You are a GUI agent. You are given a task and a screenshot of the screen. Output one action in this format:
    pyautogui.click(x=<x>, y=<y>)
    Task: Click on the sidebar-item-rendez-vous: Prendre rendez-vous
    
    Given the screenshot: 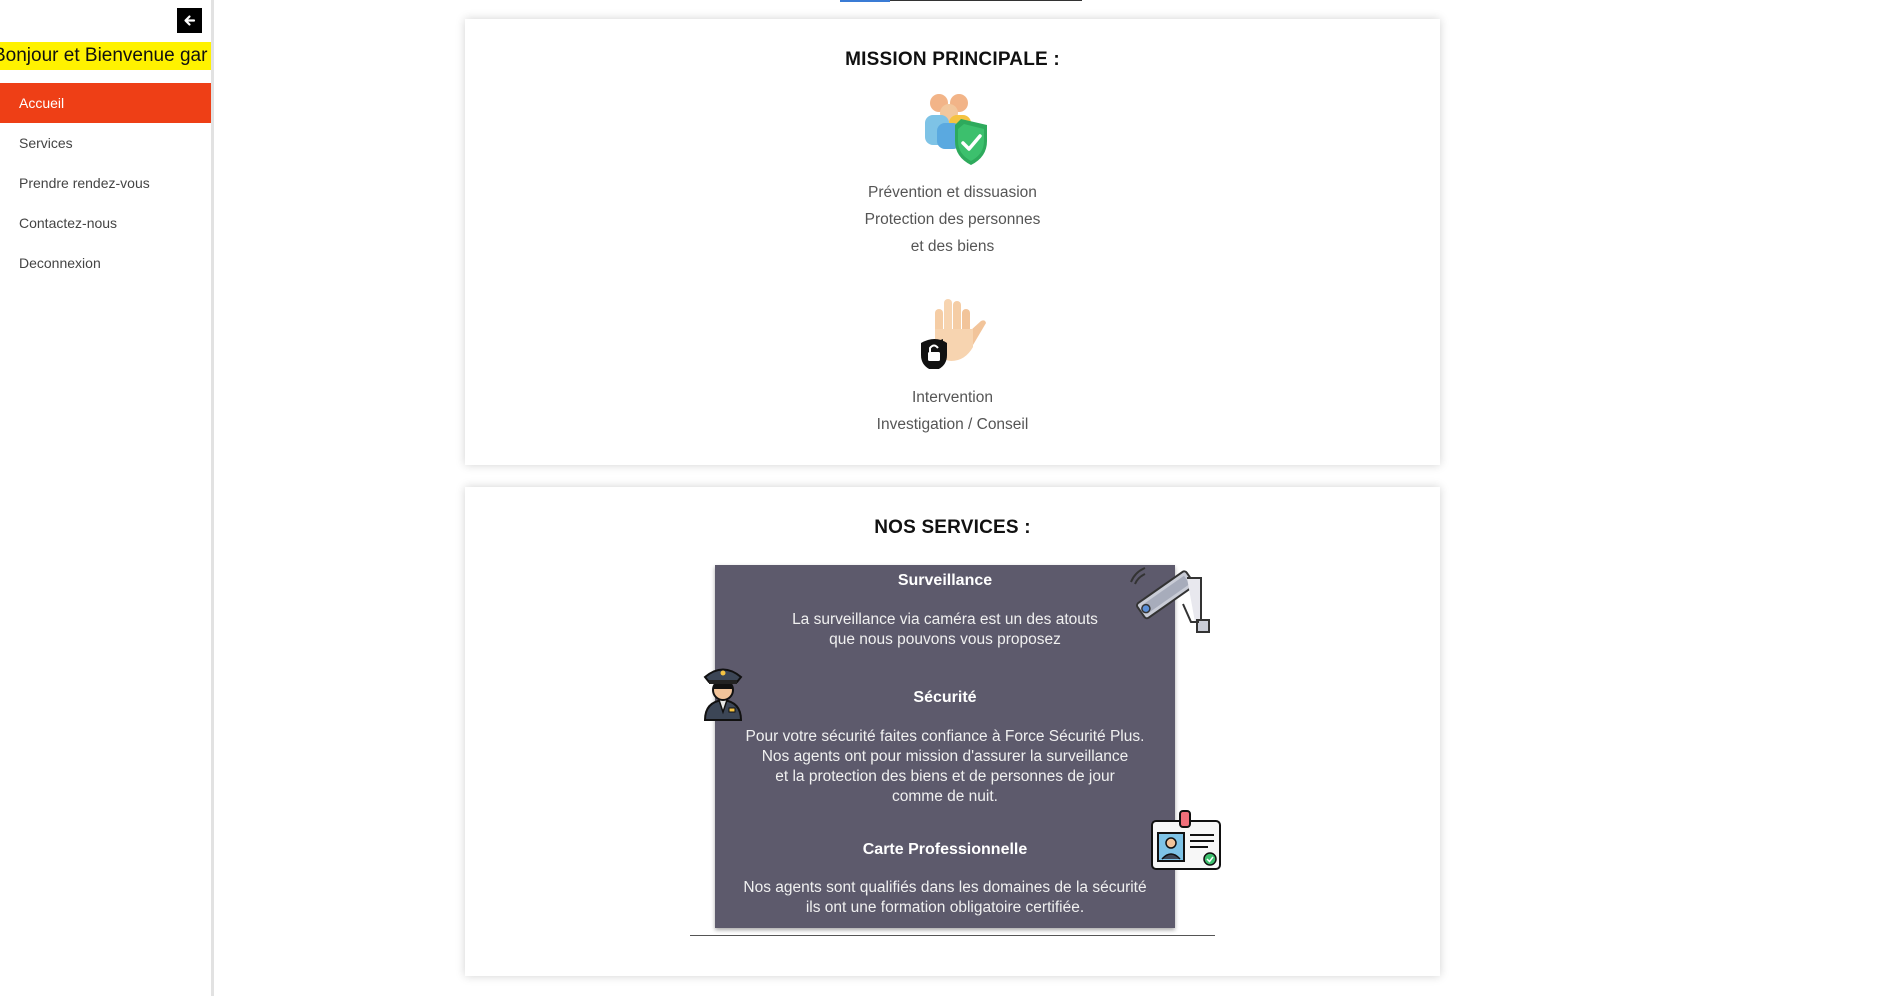 What is the action you would take?
    pyautogui.click(x=105, y=183)
    